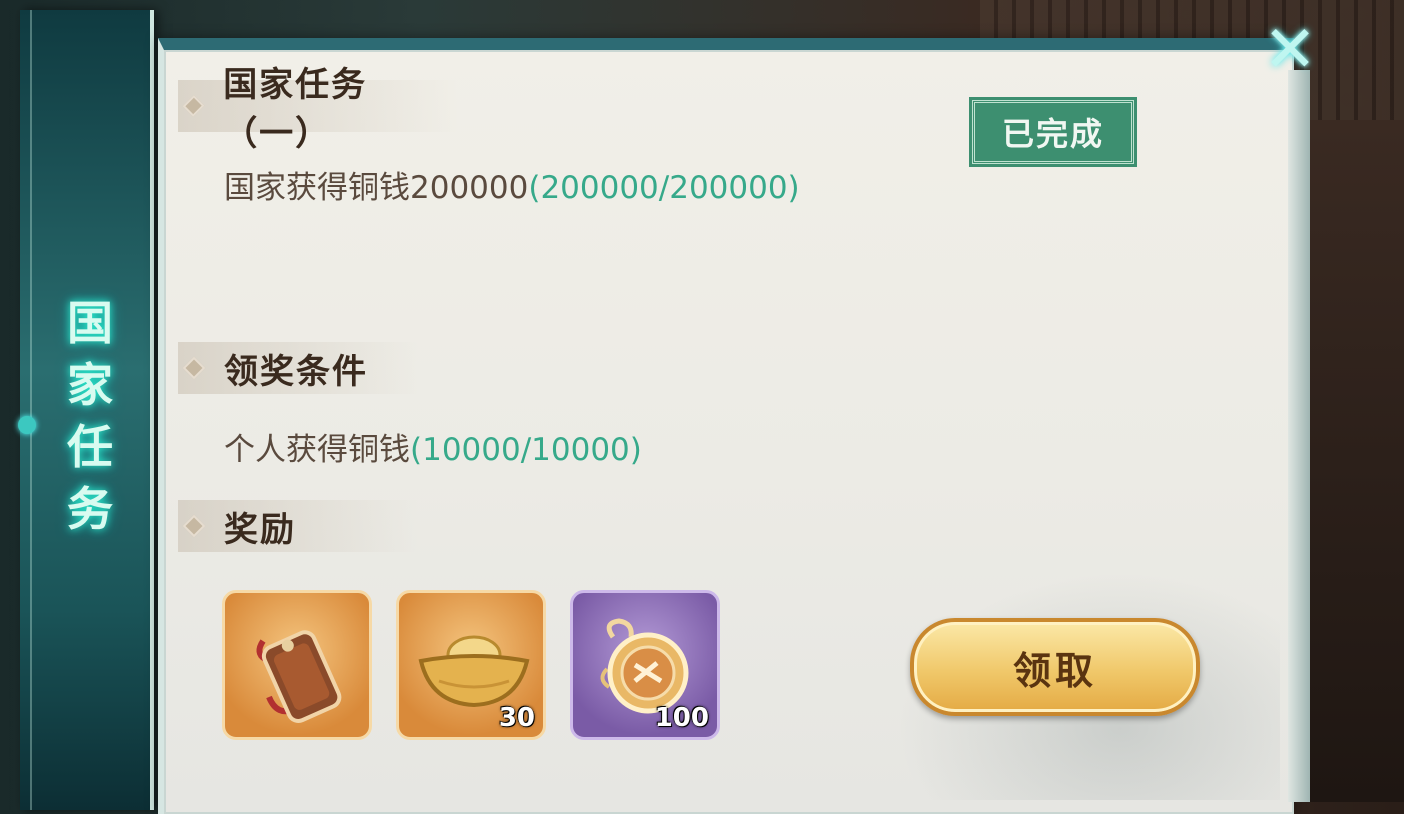 The image size is (1404, 814). I want to click on banner-indicator-dot, so click(27, 425).